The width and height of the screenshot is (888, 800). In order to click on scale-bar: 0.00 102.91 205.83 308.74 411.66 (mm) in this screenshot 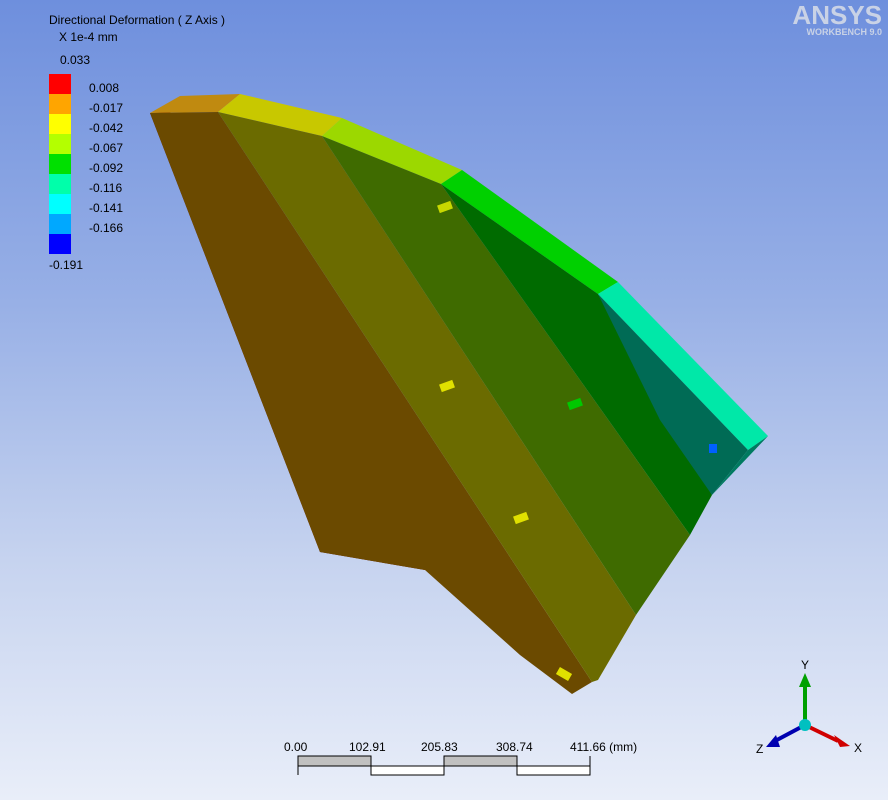, I will do `click(472, 760)`.